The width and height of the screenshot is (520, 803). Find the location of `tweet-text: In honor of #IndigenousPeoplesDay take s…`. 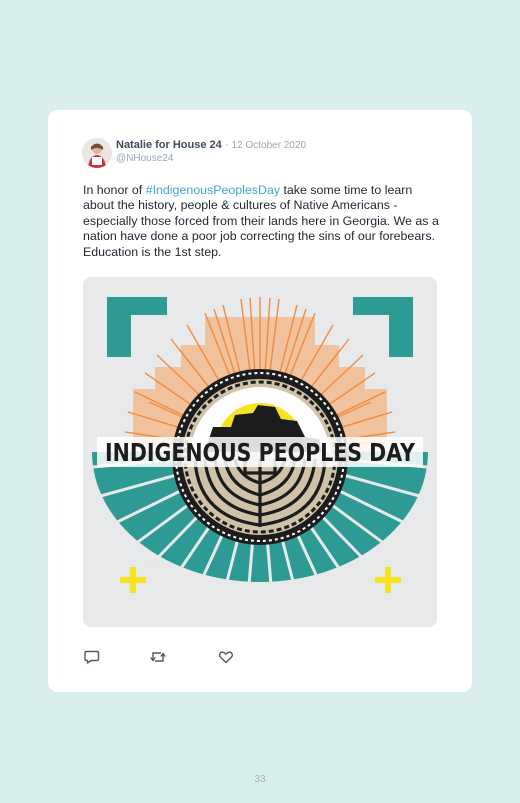

tweet-text: In honor of #IndigenousPeoplesDay take s… is located at coordinates (263, 221).